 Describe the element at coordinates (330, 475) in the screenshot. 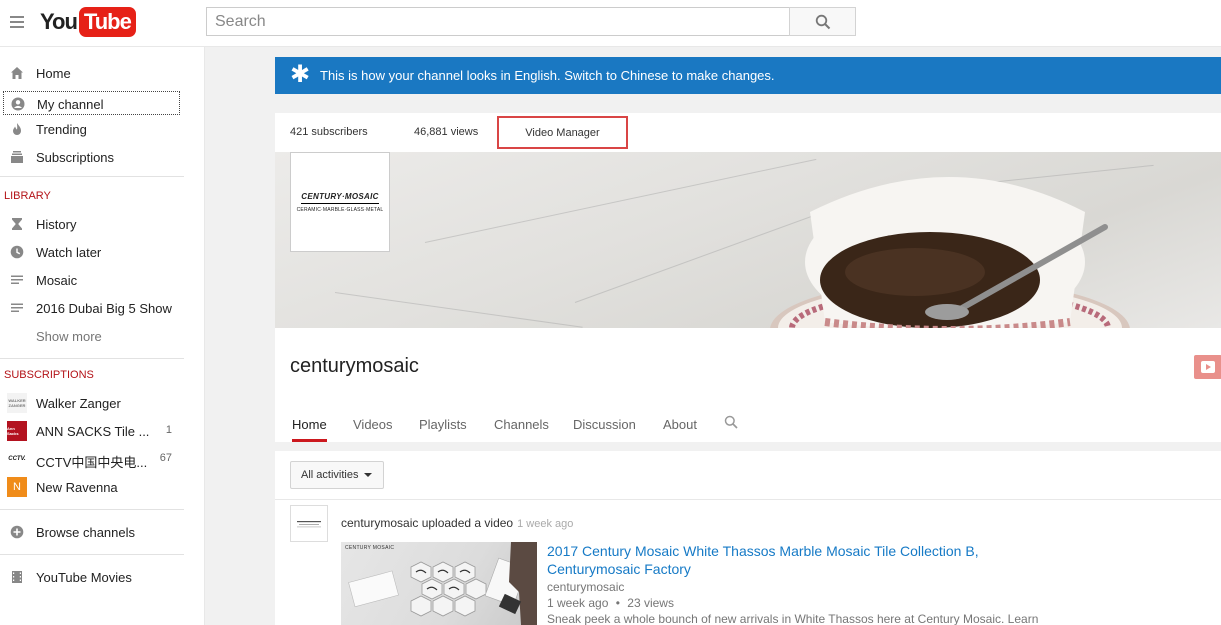

I see `filter-label: All activities` at that location.